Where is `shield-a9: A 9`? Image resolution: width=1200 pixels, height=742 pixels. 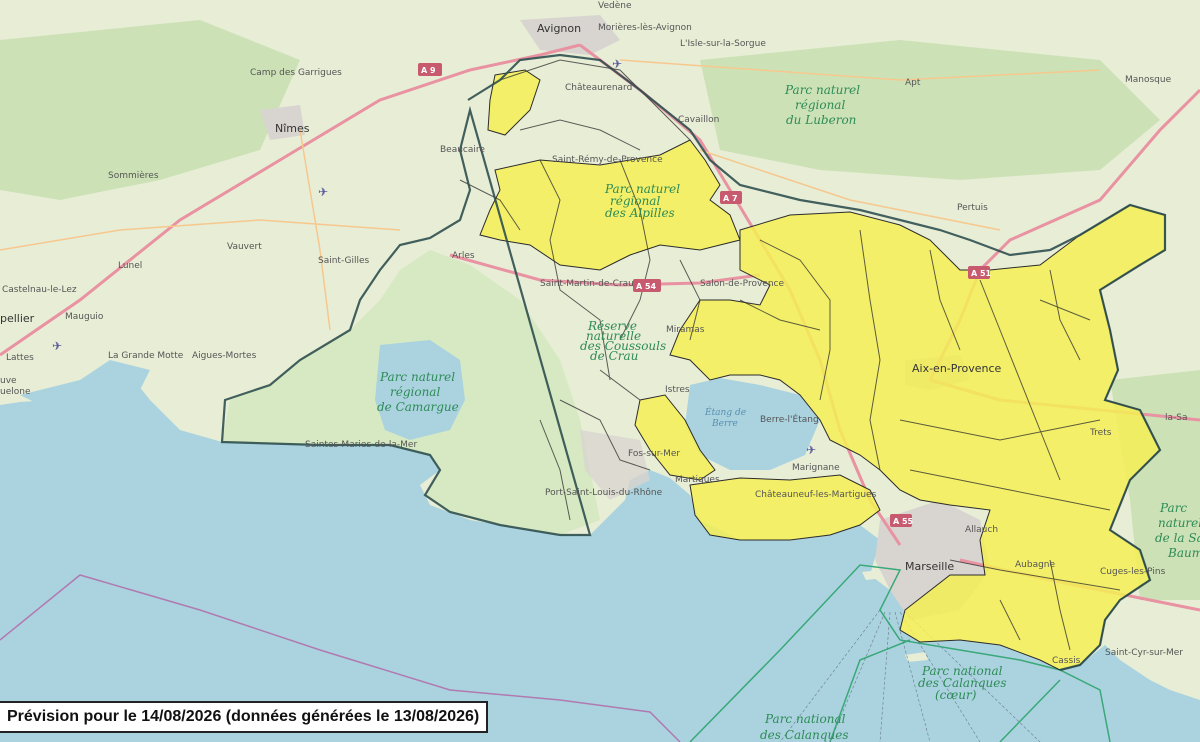 shield-a9: A 9 is located at coordinates (428, 70).